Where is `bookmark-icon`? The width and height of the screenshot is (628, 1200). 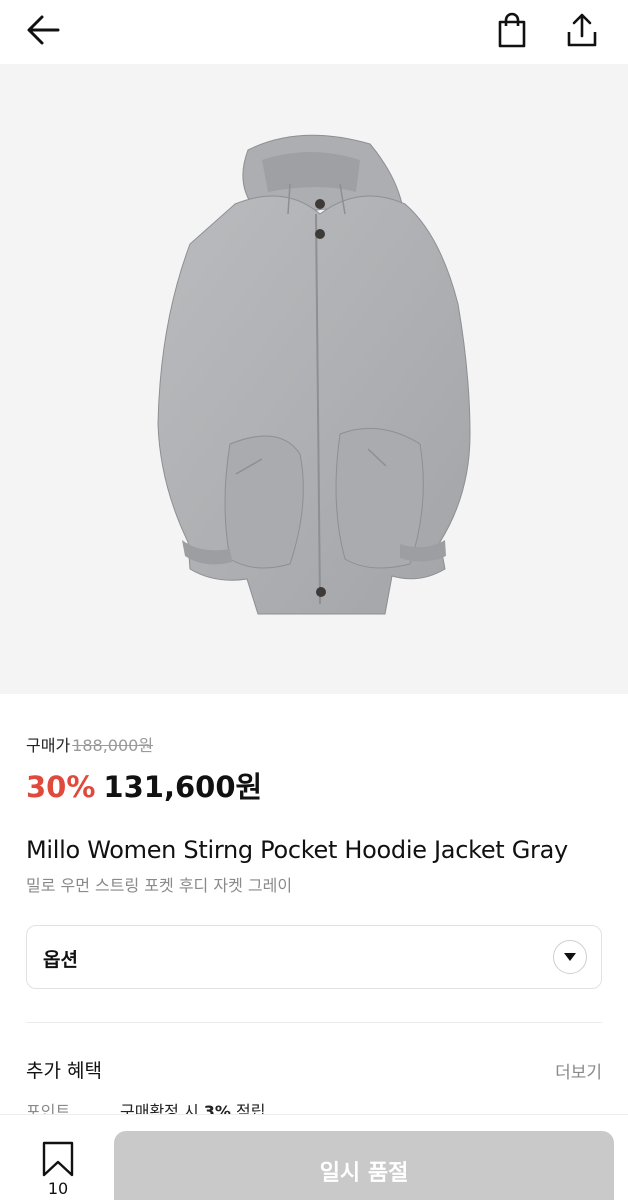
bookmark-icon is located at coordinates (58, 1159).